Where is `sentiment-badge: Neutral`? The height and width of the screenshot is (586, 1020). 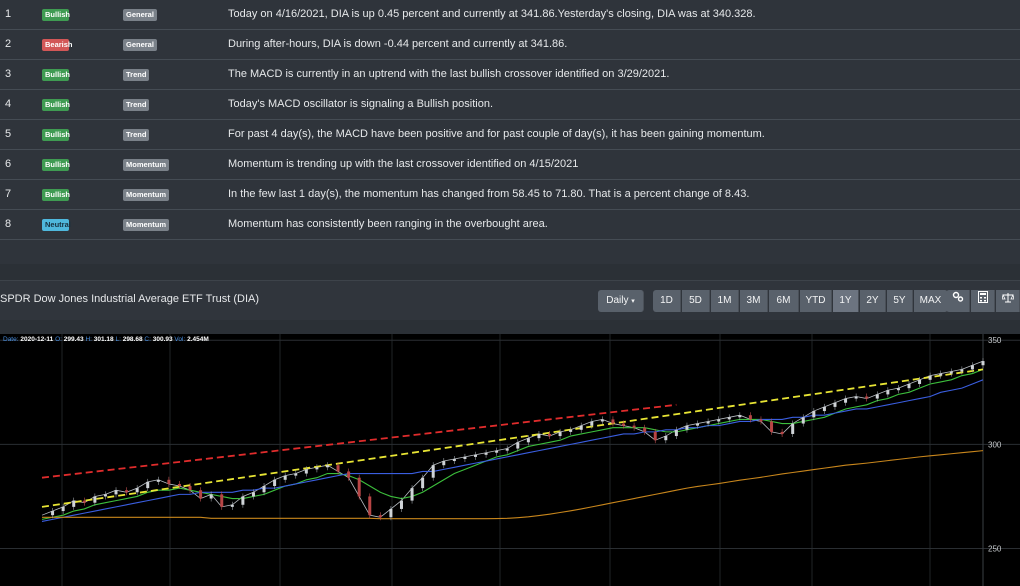
sentiment-badge: Neutral is located at coordinates (56, 225).